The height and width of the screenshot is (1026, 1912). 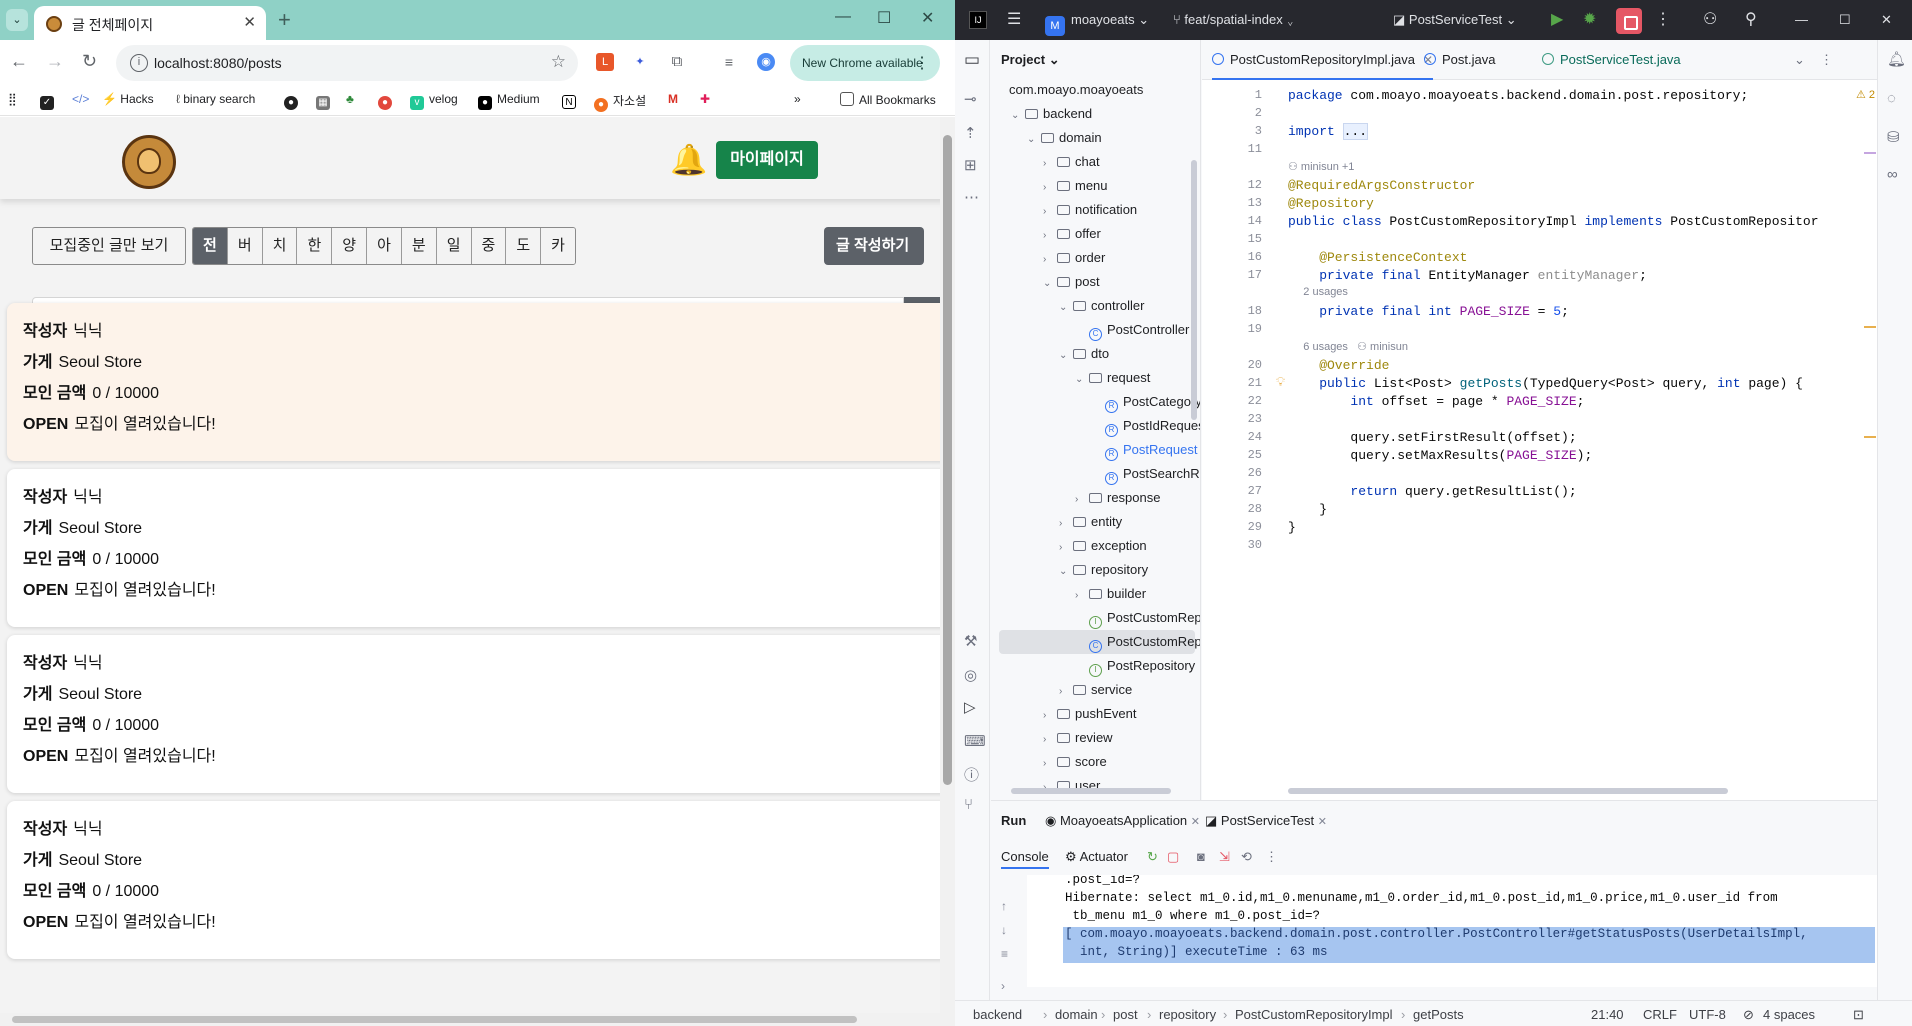 I want to click on tree-item: › exception, so click(x=1095, y=546).